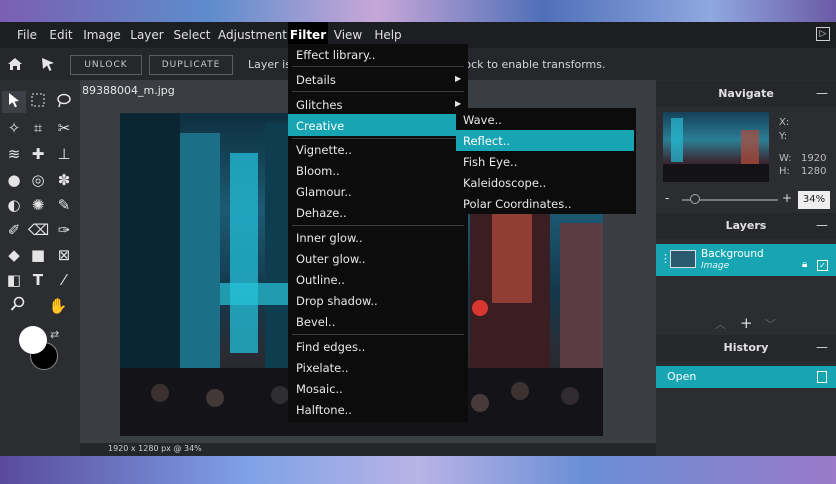 The height and width of the screenshot is (484, 836). Describe the element at coordinates (38, 128) in the screenshot. I see `crop-icon: ⌗` at that location.